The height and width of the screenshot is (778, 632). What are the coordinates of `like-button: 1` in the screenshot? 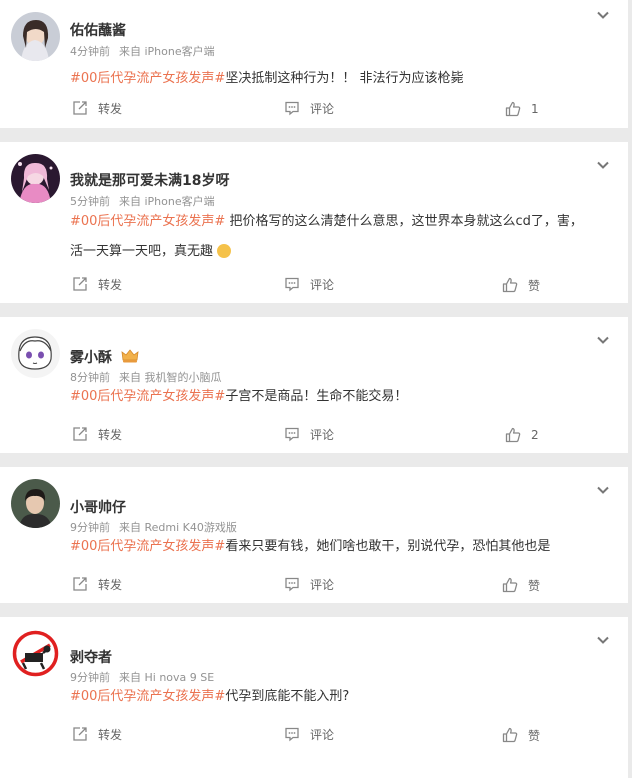 It's located at (522, 109).